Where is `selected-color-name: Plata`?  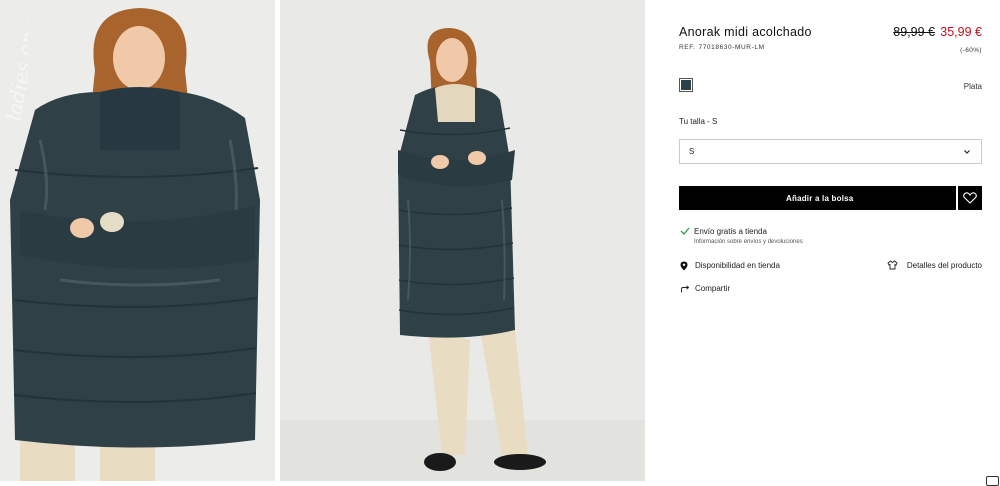 selected-color-name: Plata is located at coordinates (972, 86).